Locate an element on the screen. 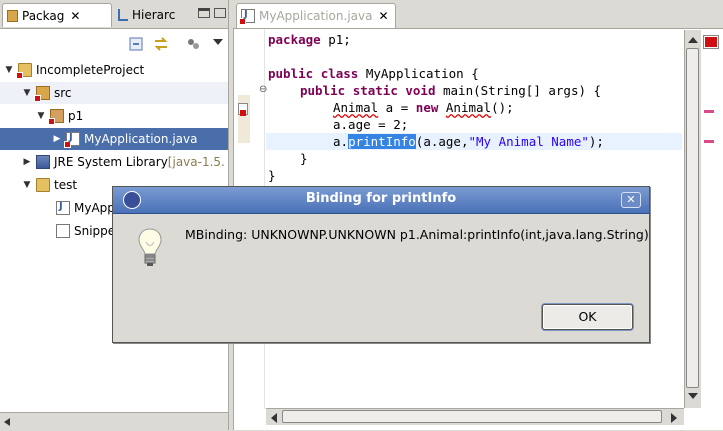  editor-tab-label: MyApplication.java is located at coordinates (316, 16).